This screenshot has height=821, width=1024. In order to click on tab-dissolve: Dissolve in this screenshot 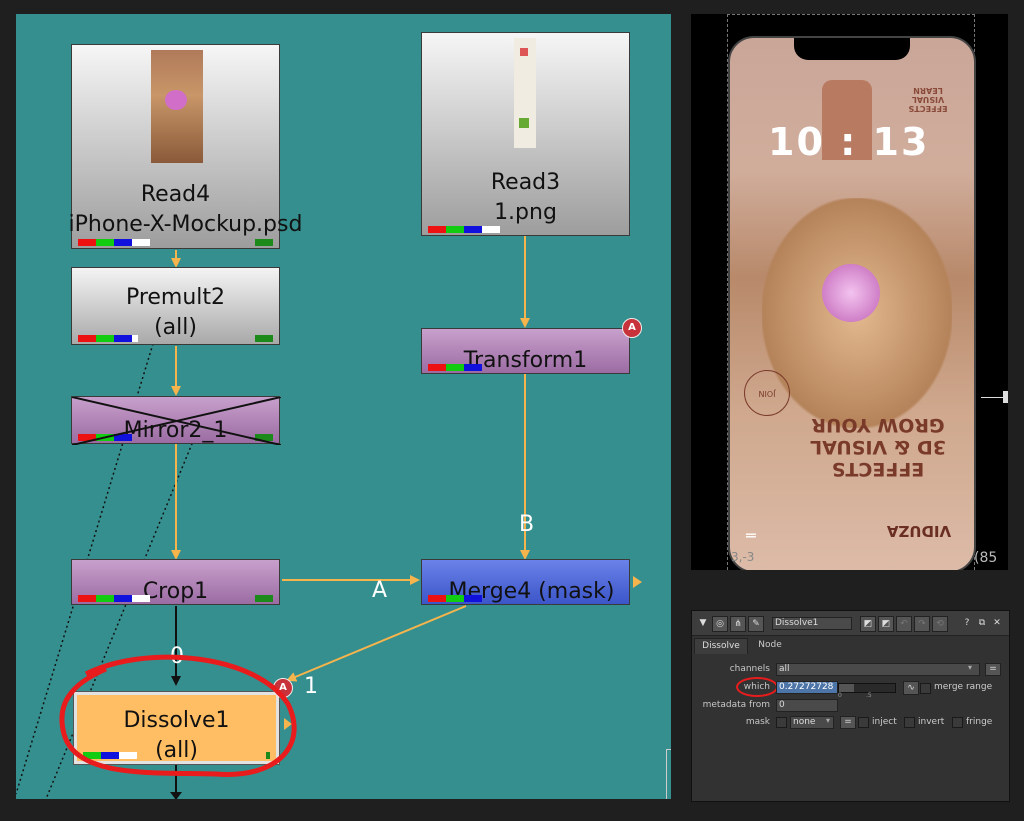, I will do `click(721, 646)`.